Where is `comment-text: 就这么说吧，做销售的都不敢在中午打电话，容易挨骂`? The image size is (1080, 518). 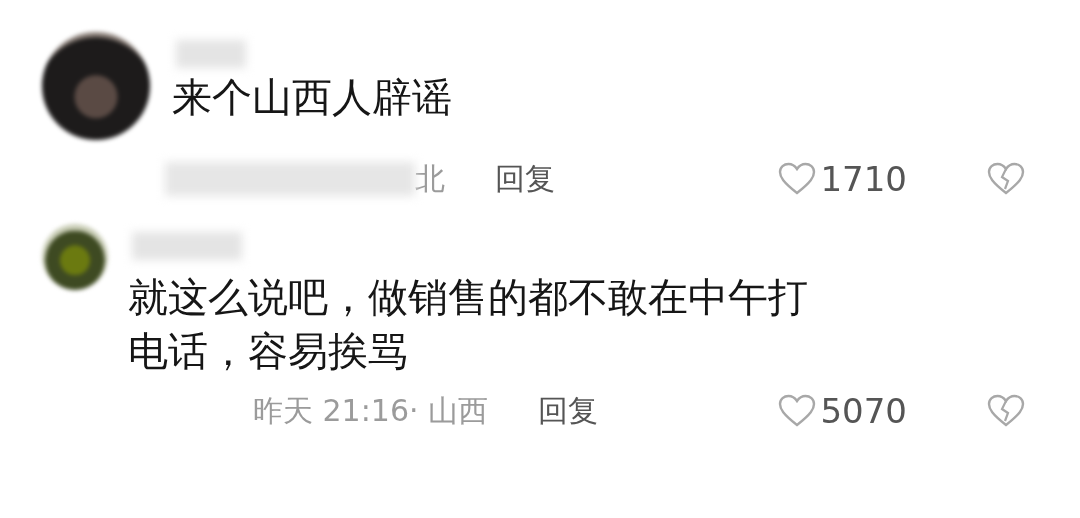
comment-text: 就这么说吧，做销售的都不敢在中午打电话，容易挨骂 is located at coordinates (468, 324).